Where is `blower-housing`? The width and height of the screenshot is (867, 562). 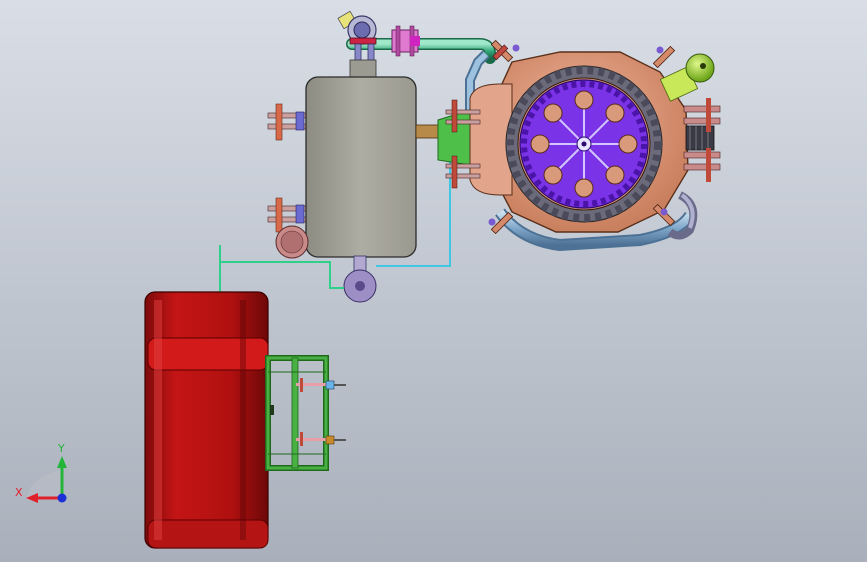 blower-housing is located at coordinates (206, 420).